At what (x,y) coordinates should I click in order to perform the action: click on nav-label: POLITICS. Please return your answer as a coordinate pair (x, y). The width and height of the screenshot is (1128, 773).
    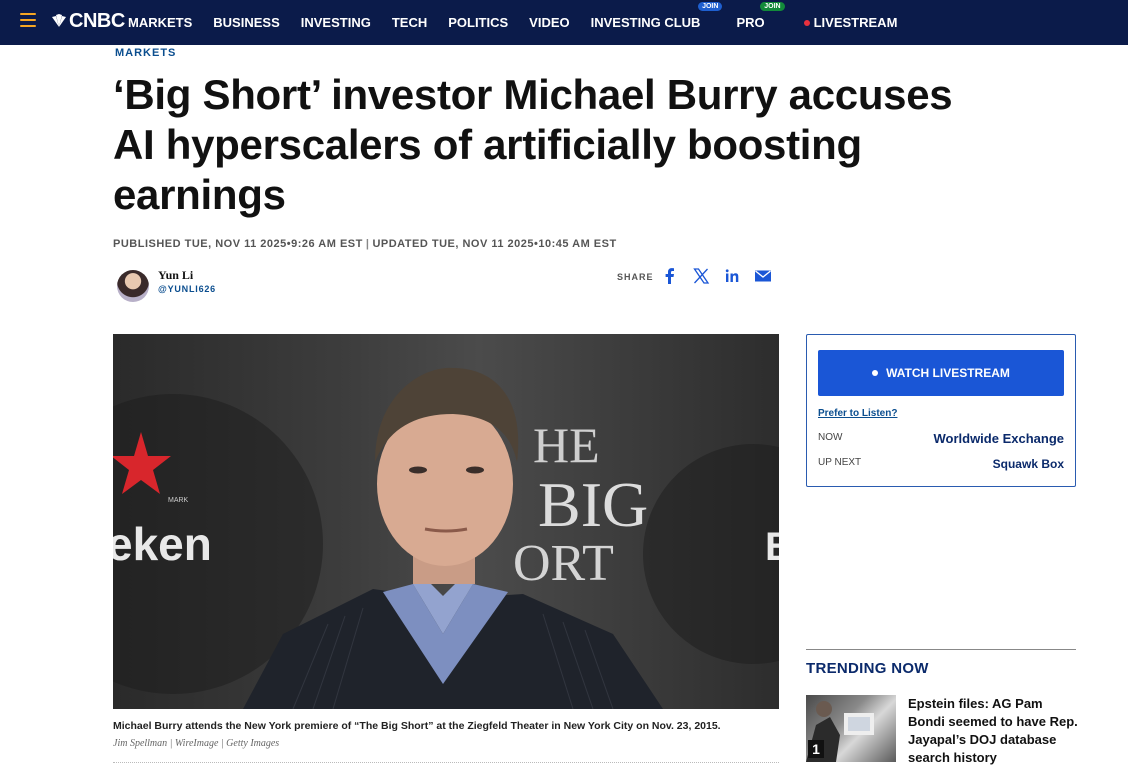
    Looking at the image, I should click on (478, 22).